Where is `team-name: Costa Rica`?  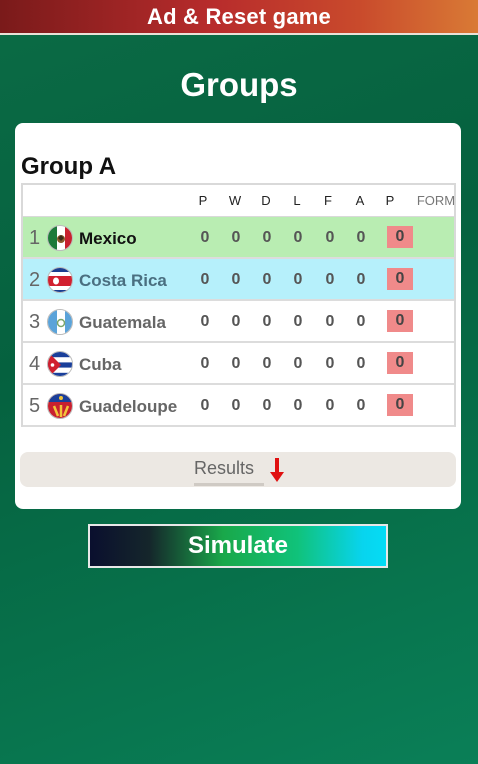
team-name: Costa Rica is located at coordinates (123, 280).